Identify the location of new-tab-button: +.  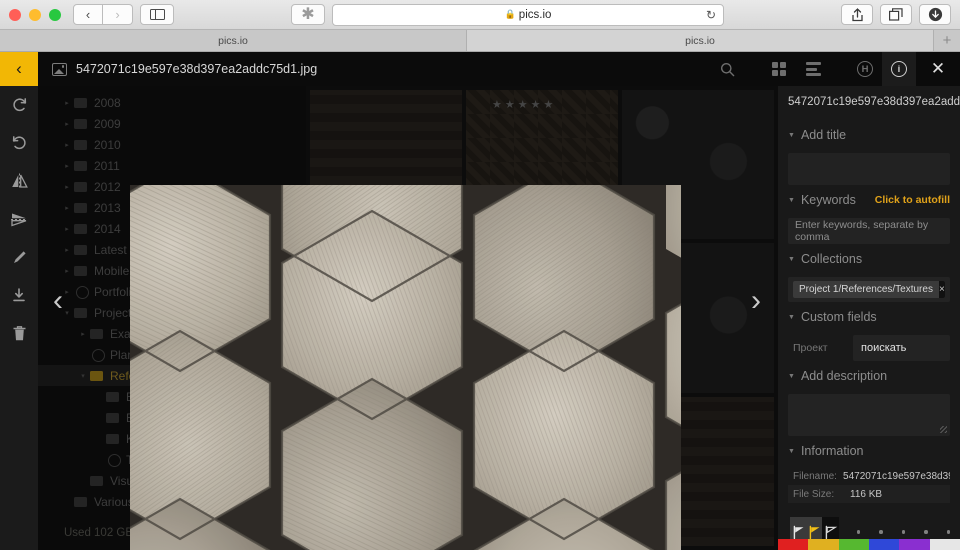
(947, 40).